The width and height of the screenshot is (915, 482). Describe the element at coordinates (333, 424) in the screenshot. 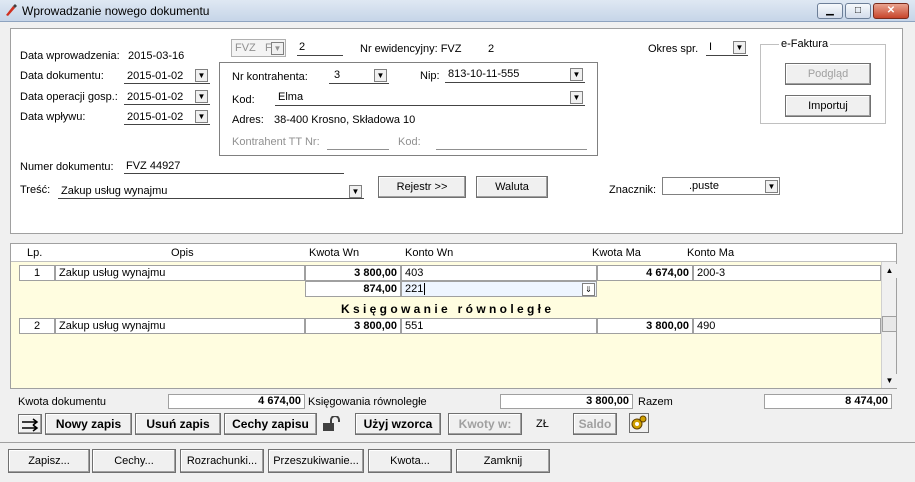

I see `unlock-icon` at that location.